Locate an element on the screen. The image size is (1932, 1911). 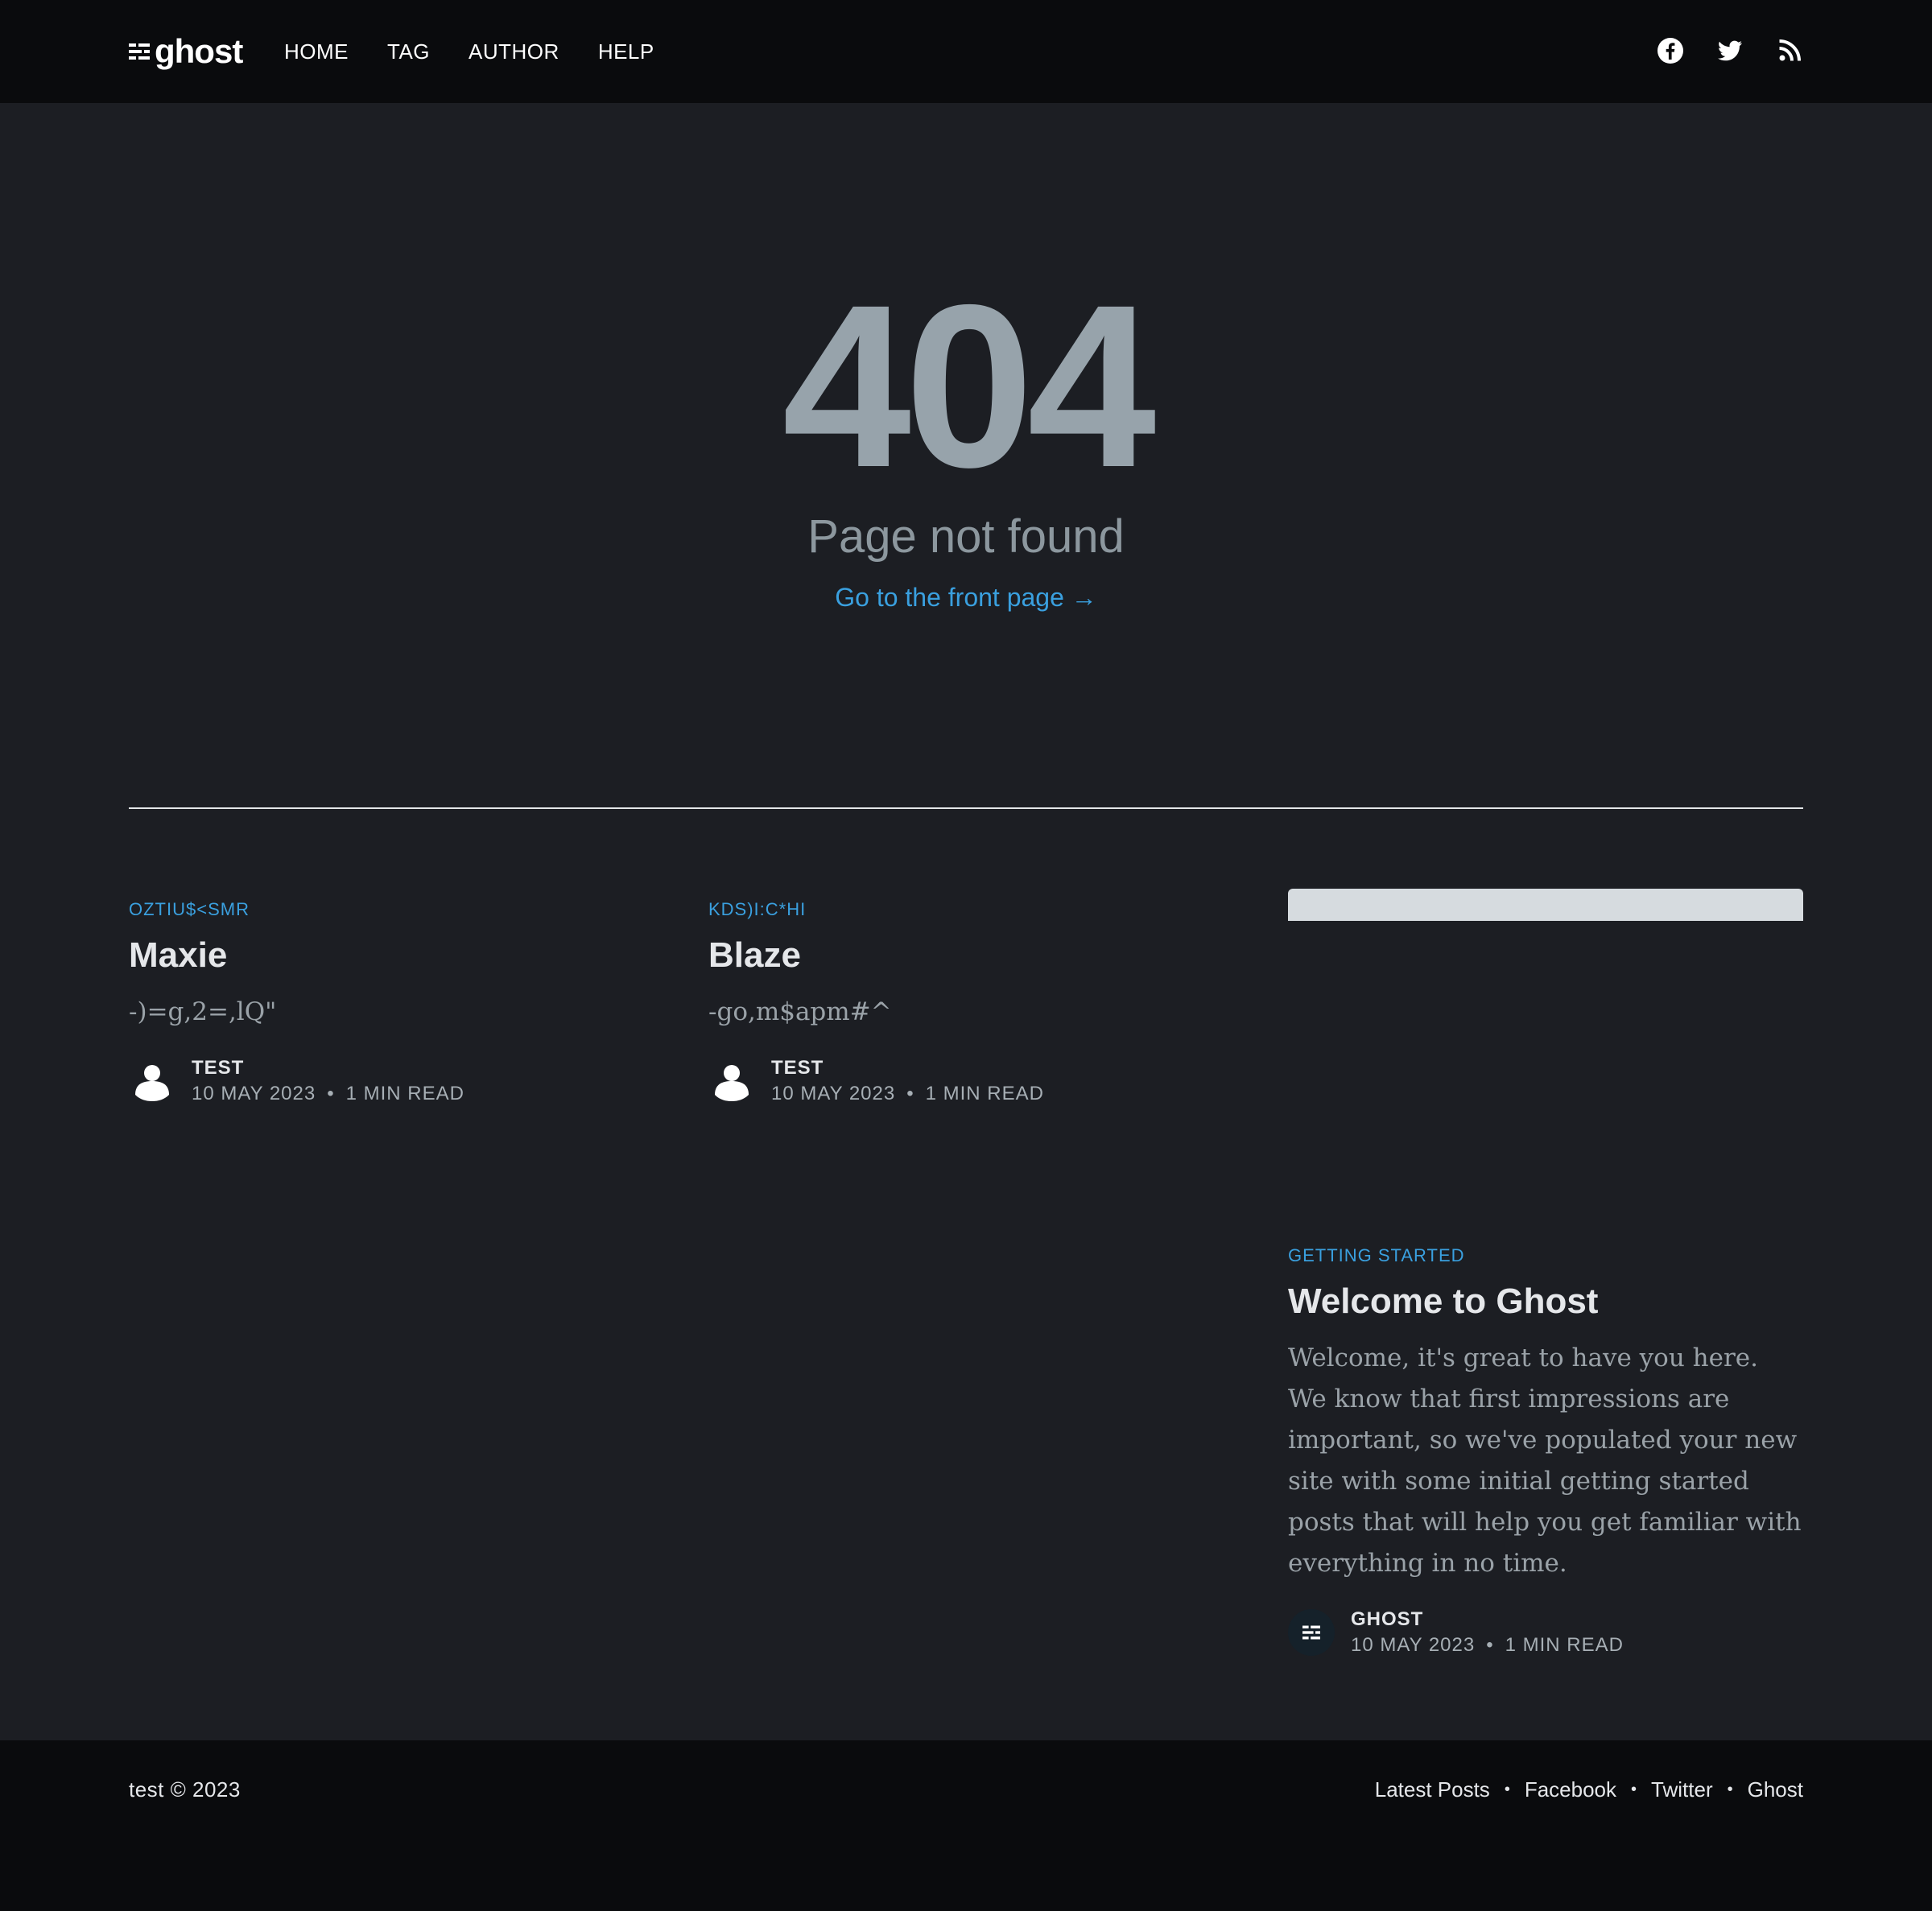
post-tag: KDS)I:C*HI is located at coordinates (757, 909).